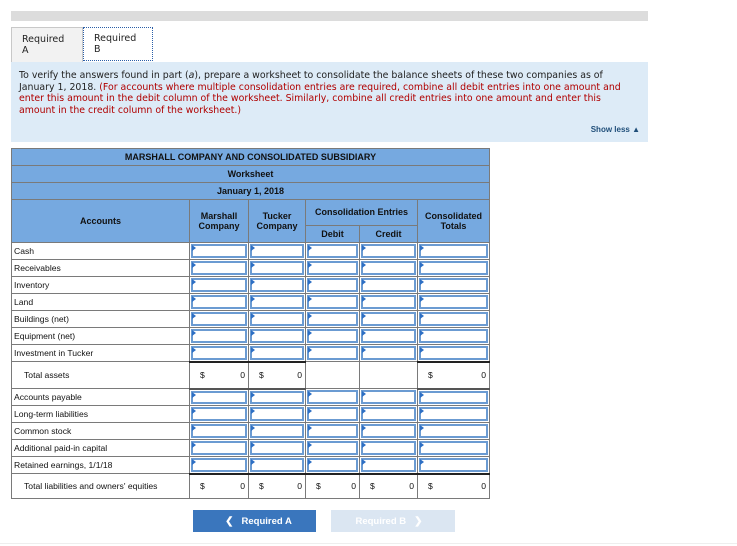 This screenshot has width=737, height=546. I want to click on tab-required-b: Required B, so click(118, 44).